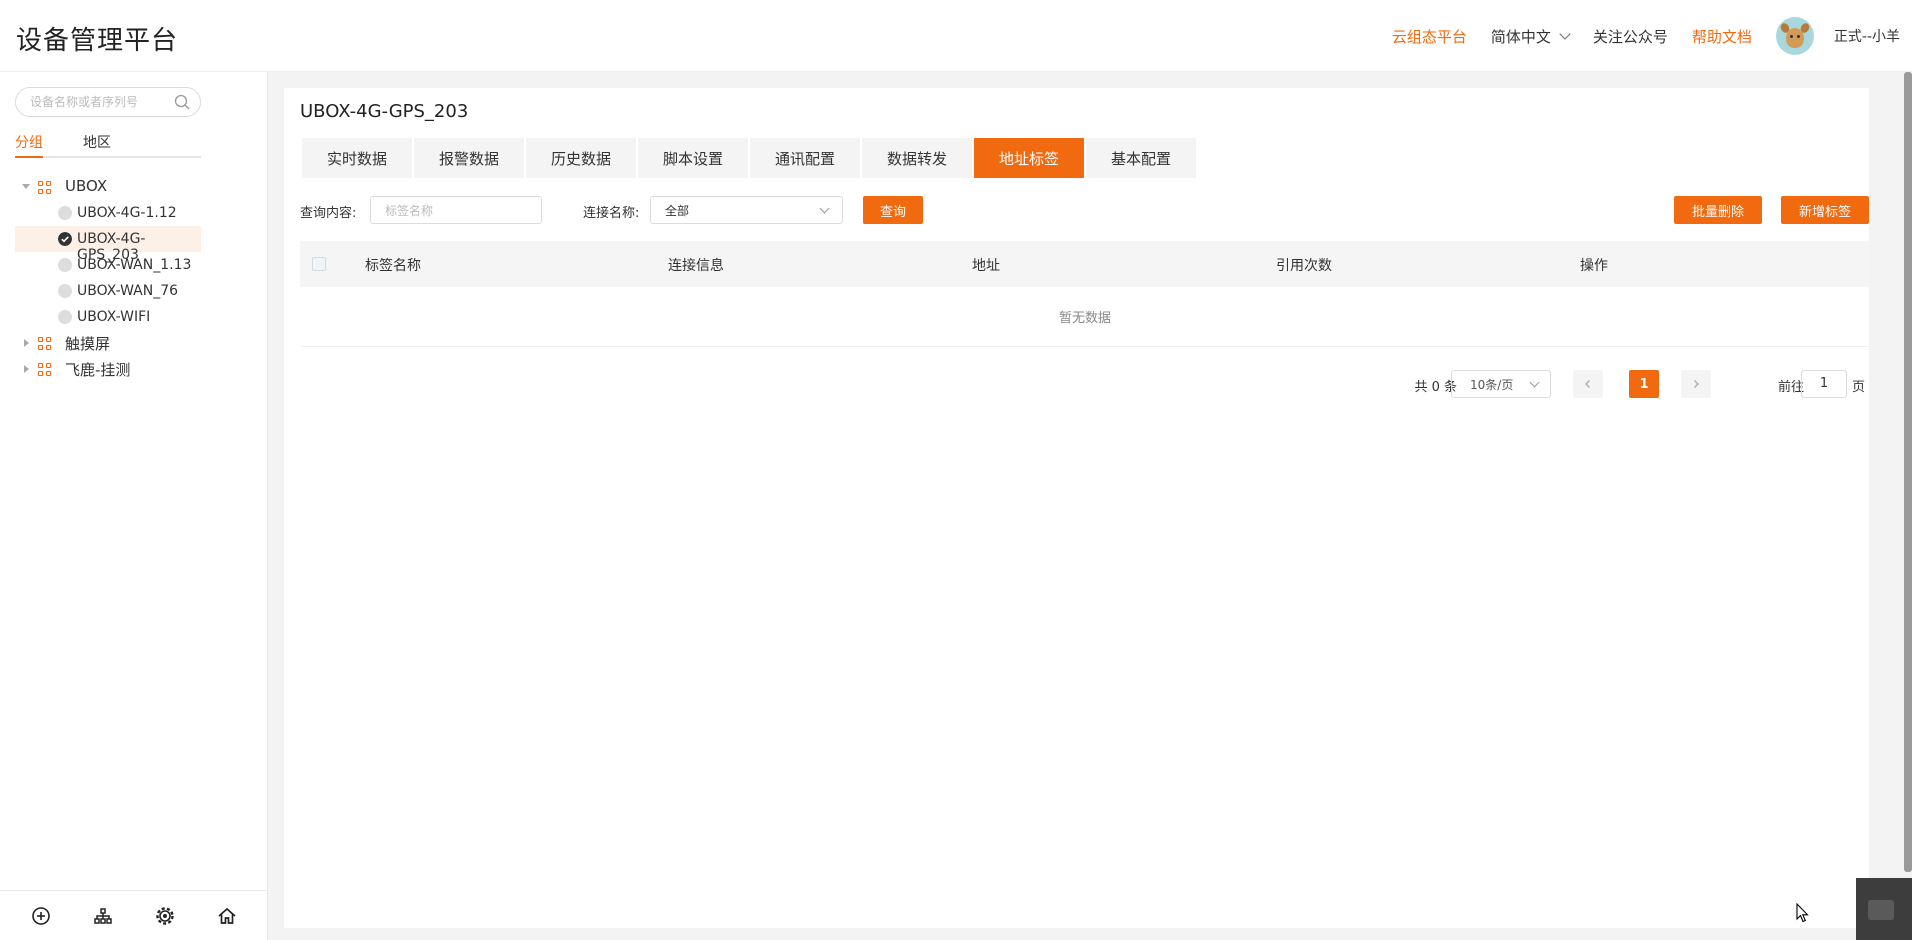  I want to click on next-page-button, so click(1696, 384).